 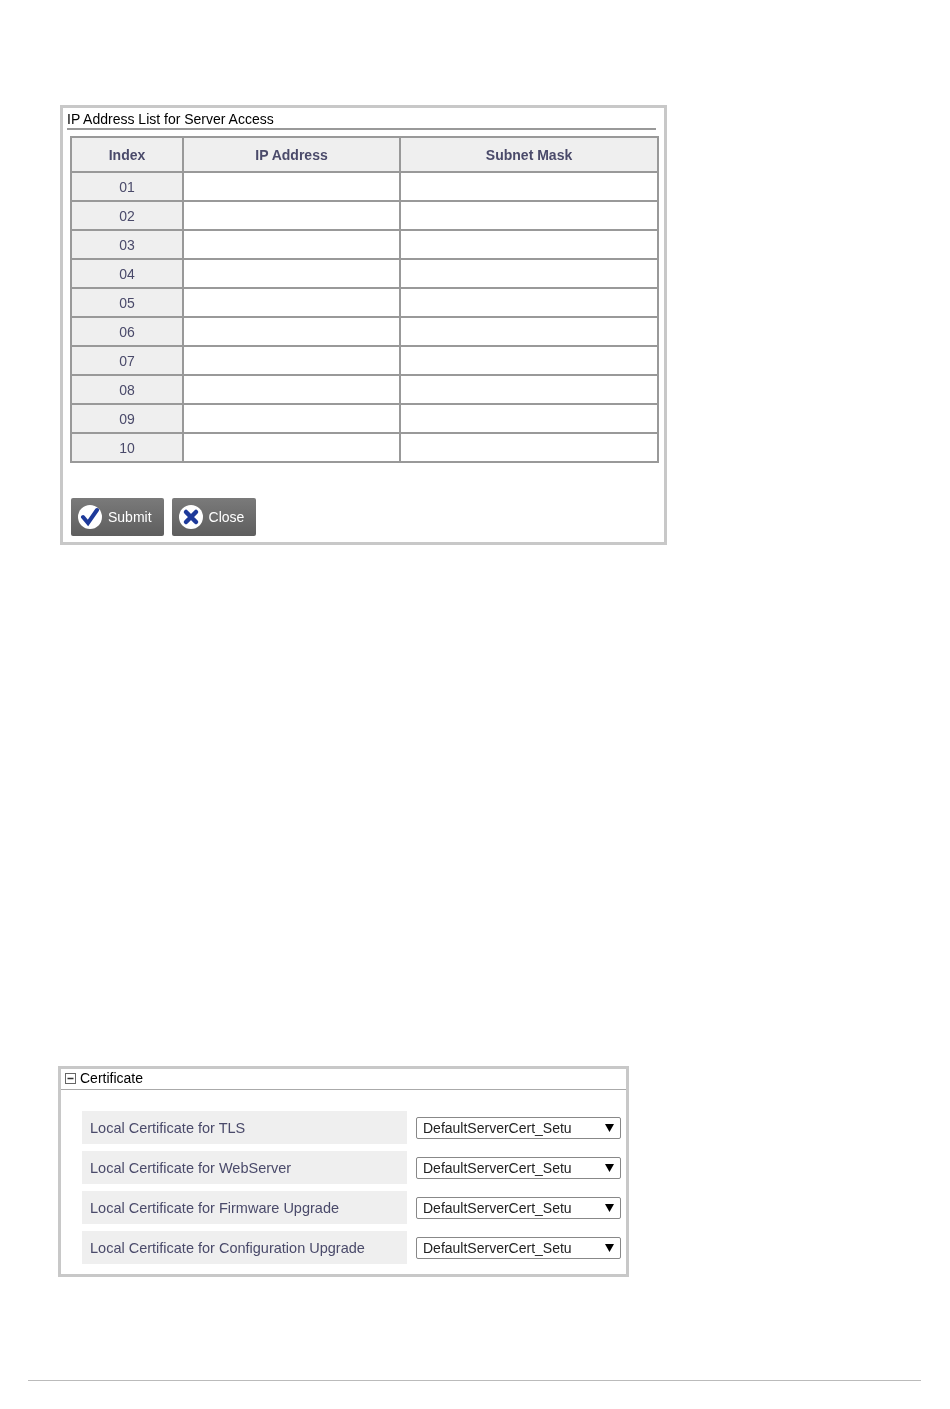 I want to click on index-cell: 07, so click(x=127, y=360).